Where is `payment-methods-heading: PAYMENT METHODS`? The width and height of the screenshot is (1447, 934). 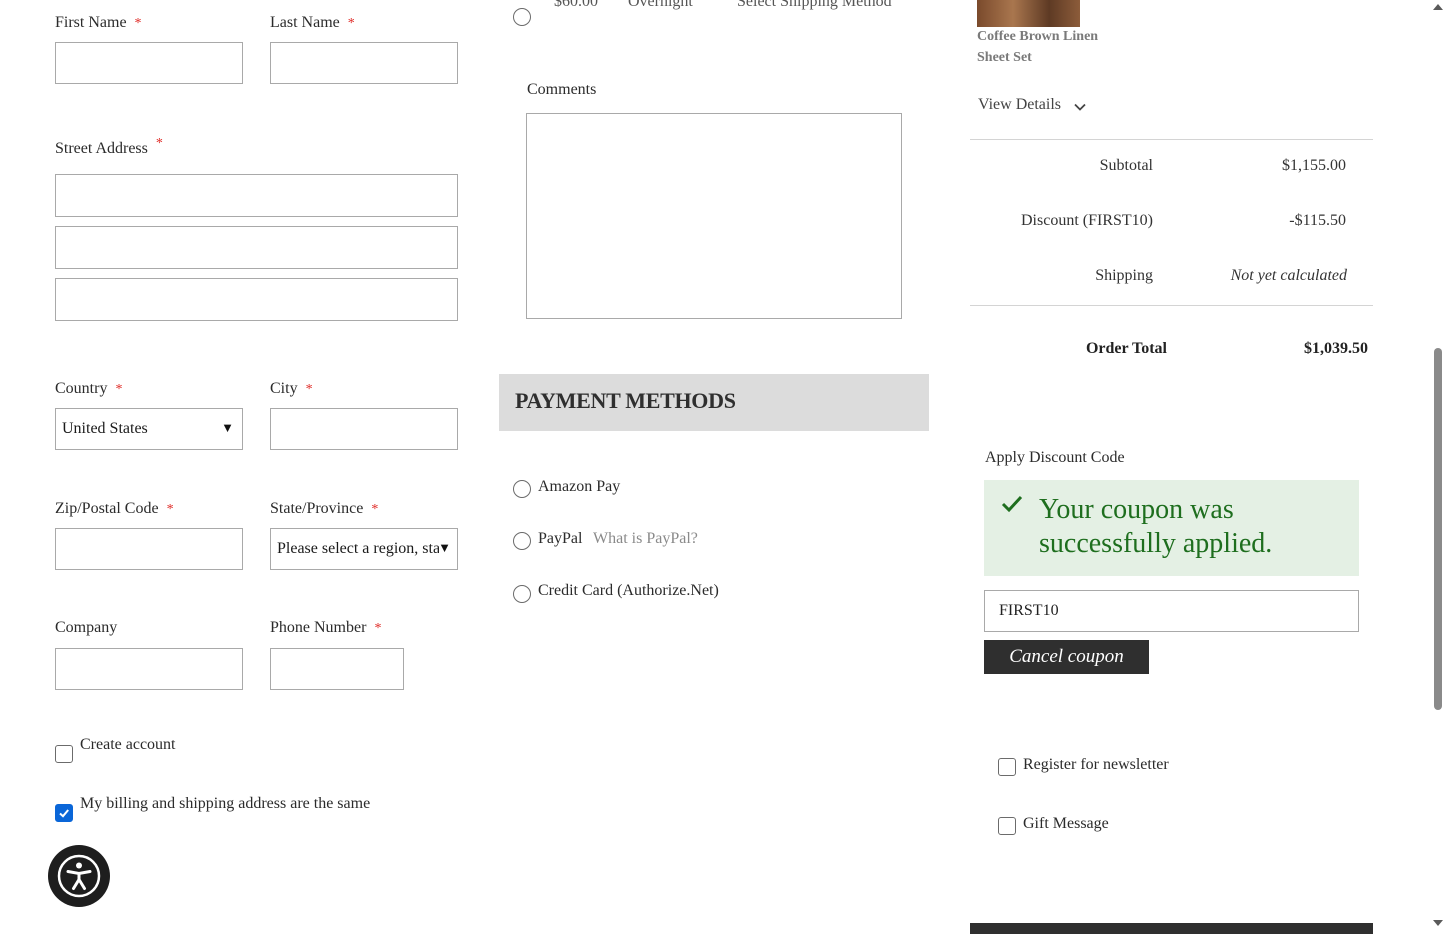 payment-methods-heading: PAYMENT METHODS is located at coordinates (625, 400).